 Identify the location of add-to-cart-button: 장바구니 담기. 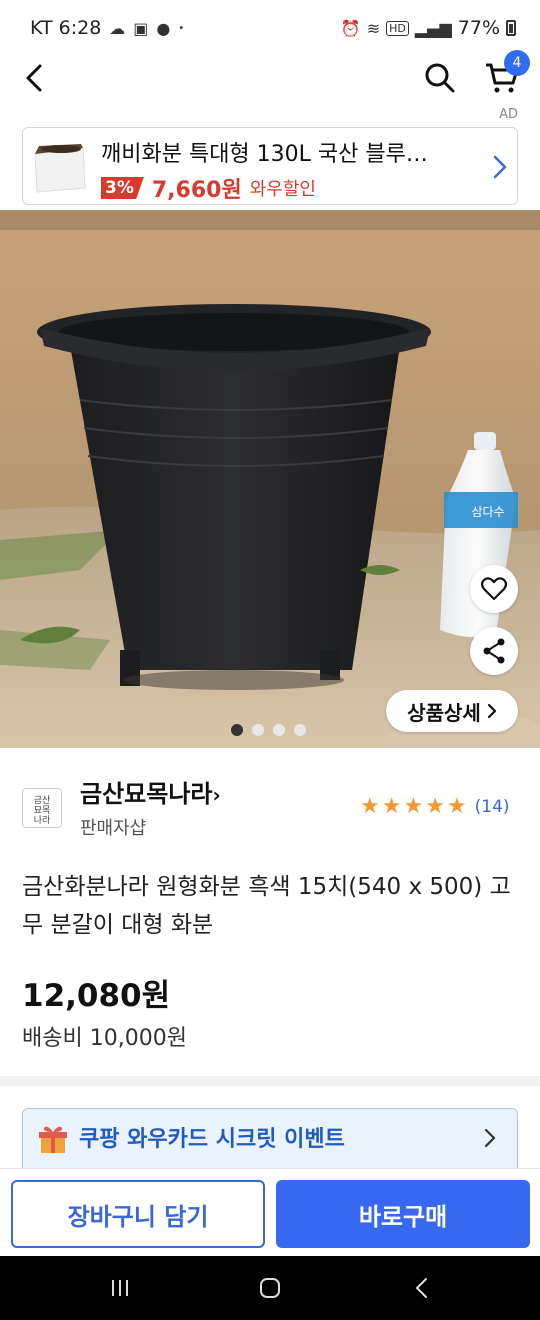
(138, 1214).